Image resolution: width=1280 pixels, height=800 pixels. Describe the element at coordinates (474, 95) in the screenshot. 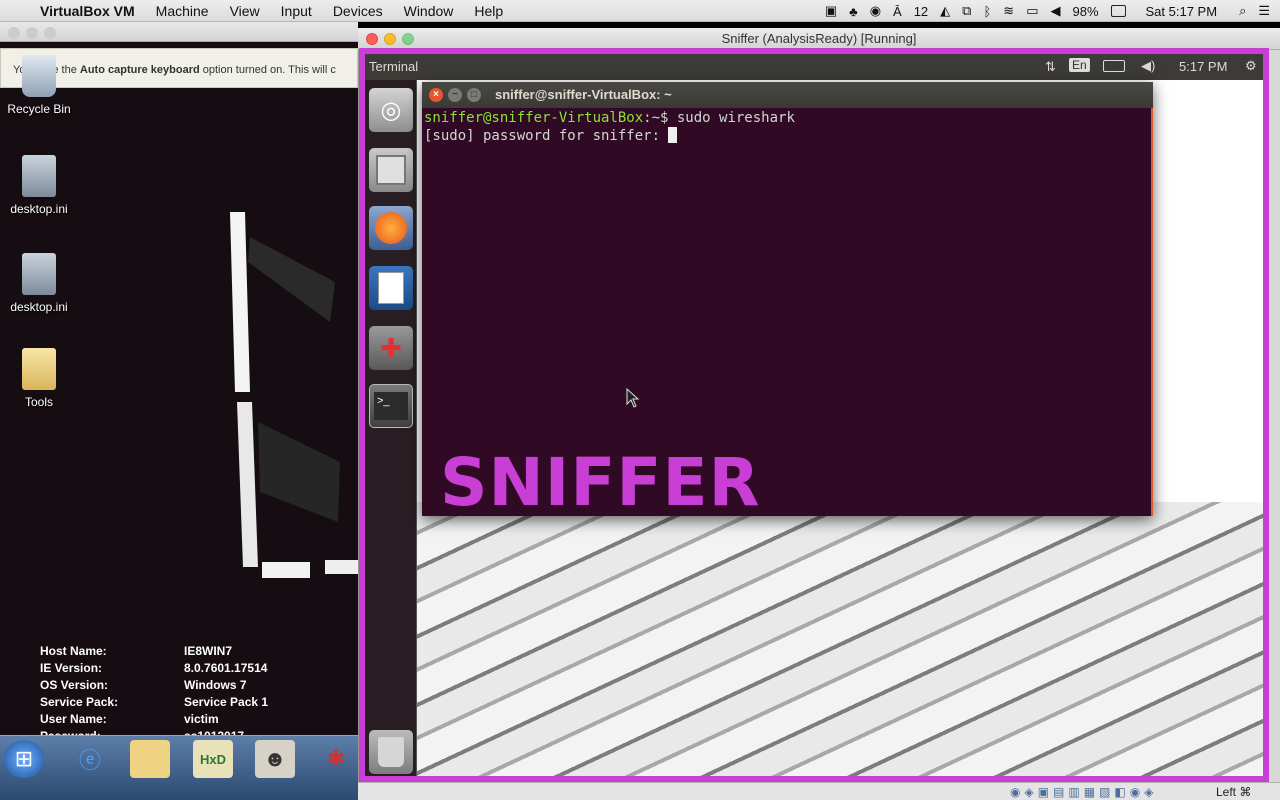

I see `terminal-maximize-button: □` at that location.